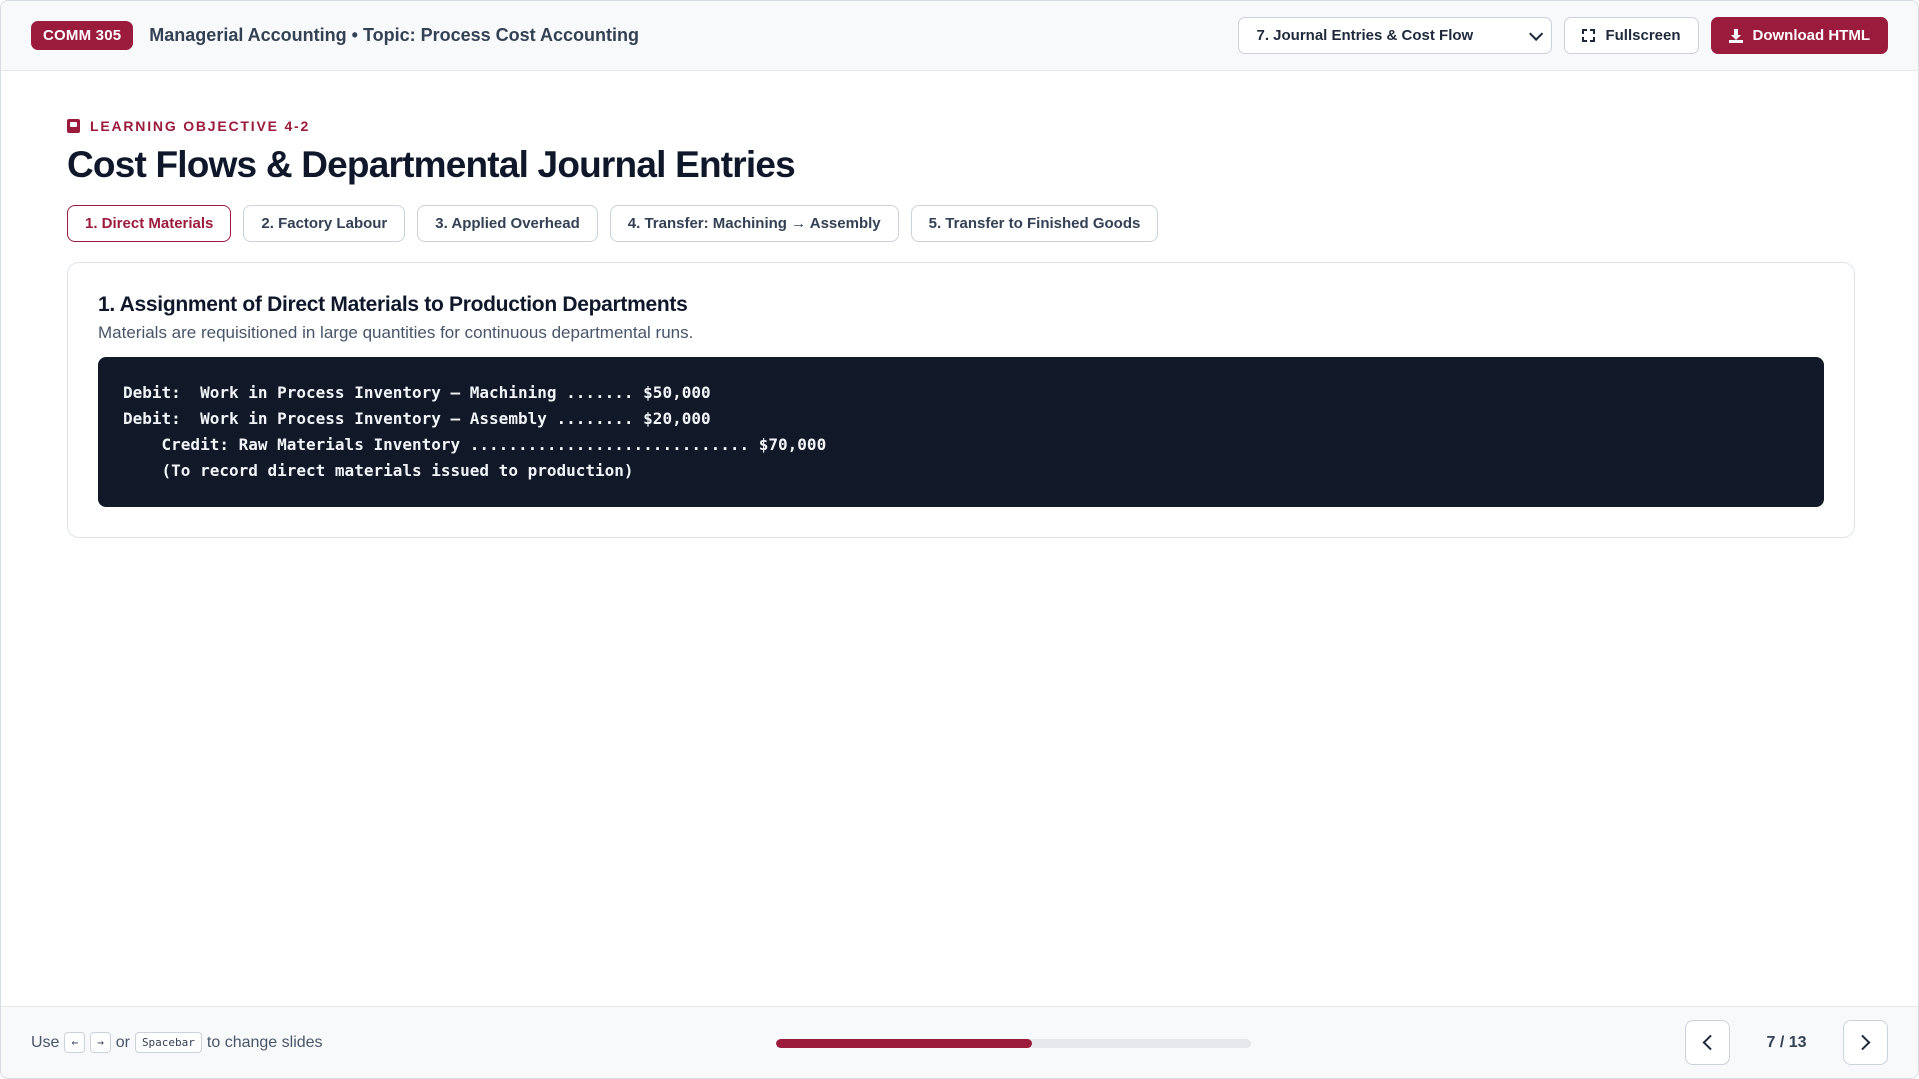 This screenshot has width=1919, height=1079. What do you see at coordinates (264, 1042) in the screenshot?
I see `hint-end: to change slides` at bounding box center [264, 1042].